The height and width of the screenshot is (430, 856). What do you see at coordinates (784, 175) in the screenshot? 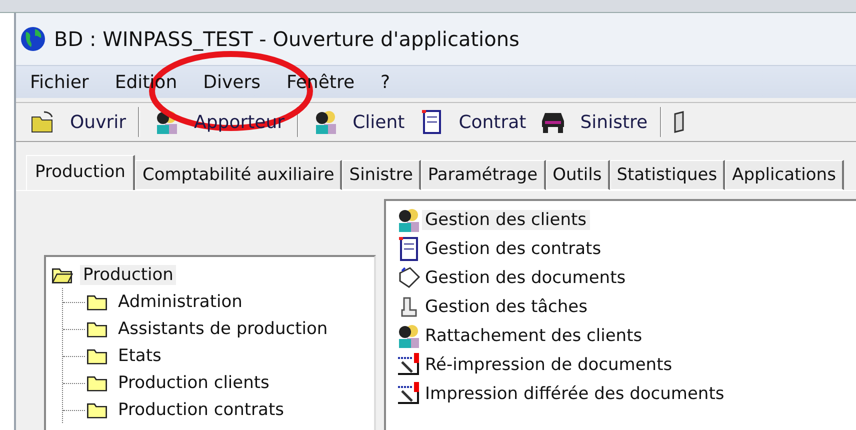
I see `tab: Applications` at bounding box center [784, 175].